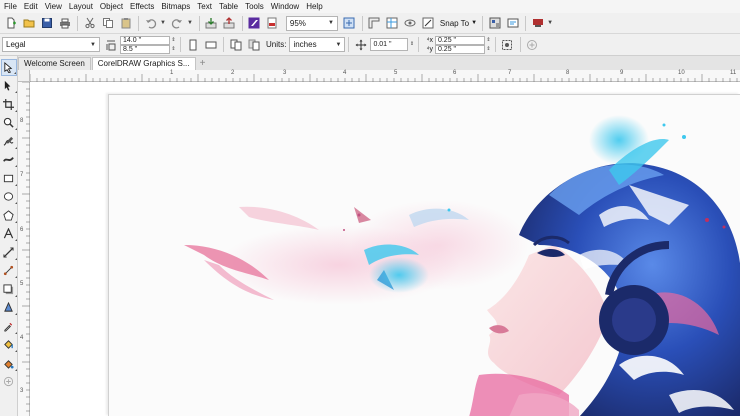 The width and height of the screenshot is (740, 416). Describe the element at coordinates (9, 215) in the screenshot. I see `polygon-tool-icon` at that location.